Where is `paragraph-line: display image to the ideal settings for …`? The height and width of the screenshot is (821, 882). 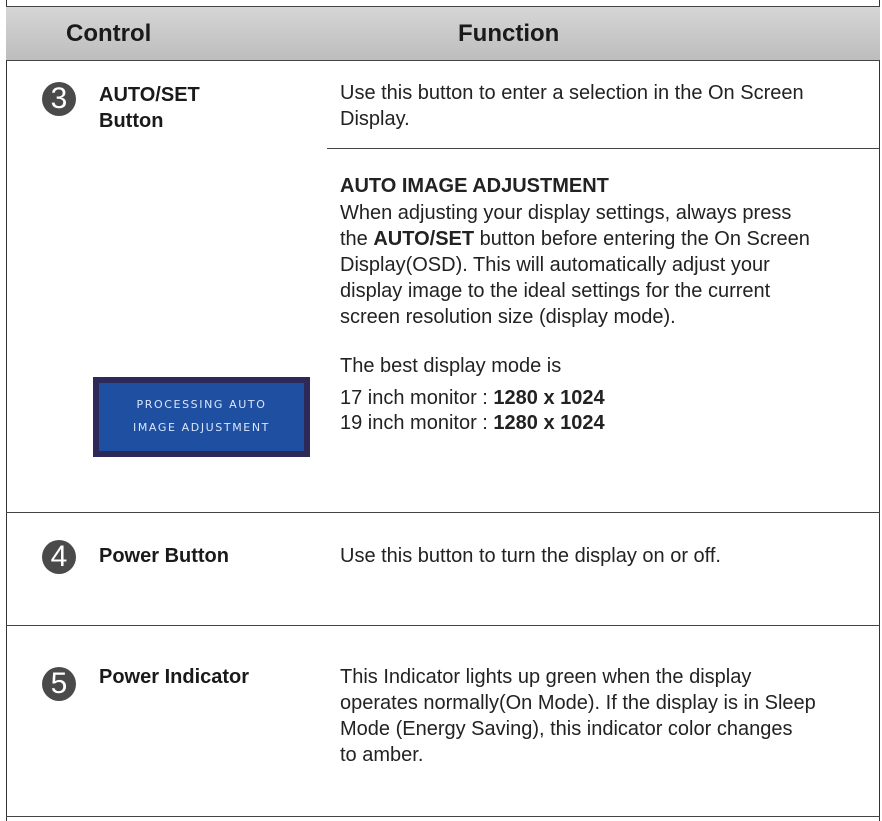 paragraph-line: display image to the ideal settings for … is located at coordinates (555, 291).